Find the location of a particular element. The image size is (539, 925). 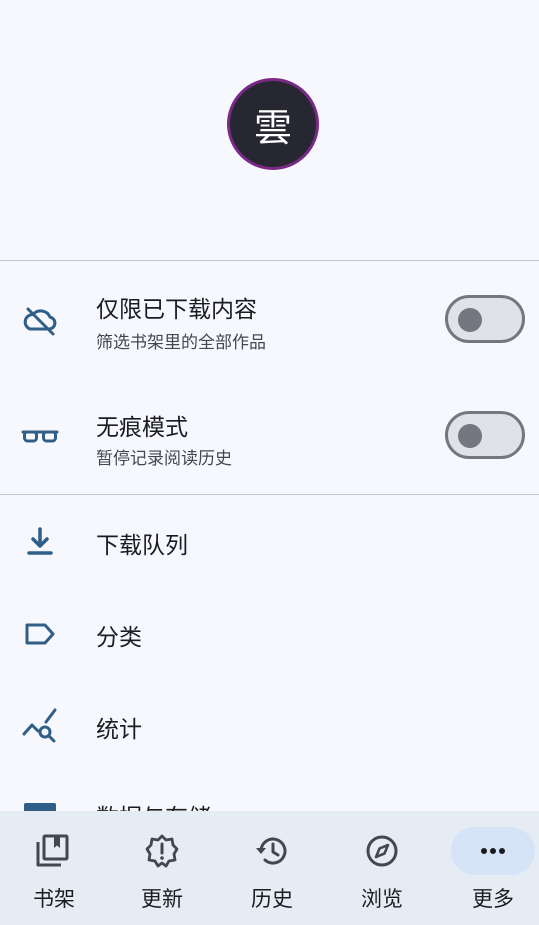

nav-updates: 更新 is located at coordinates (162, 868).